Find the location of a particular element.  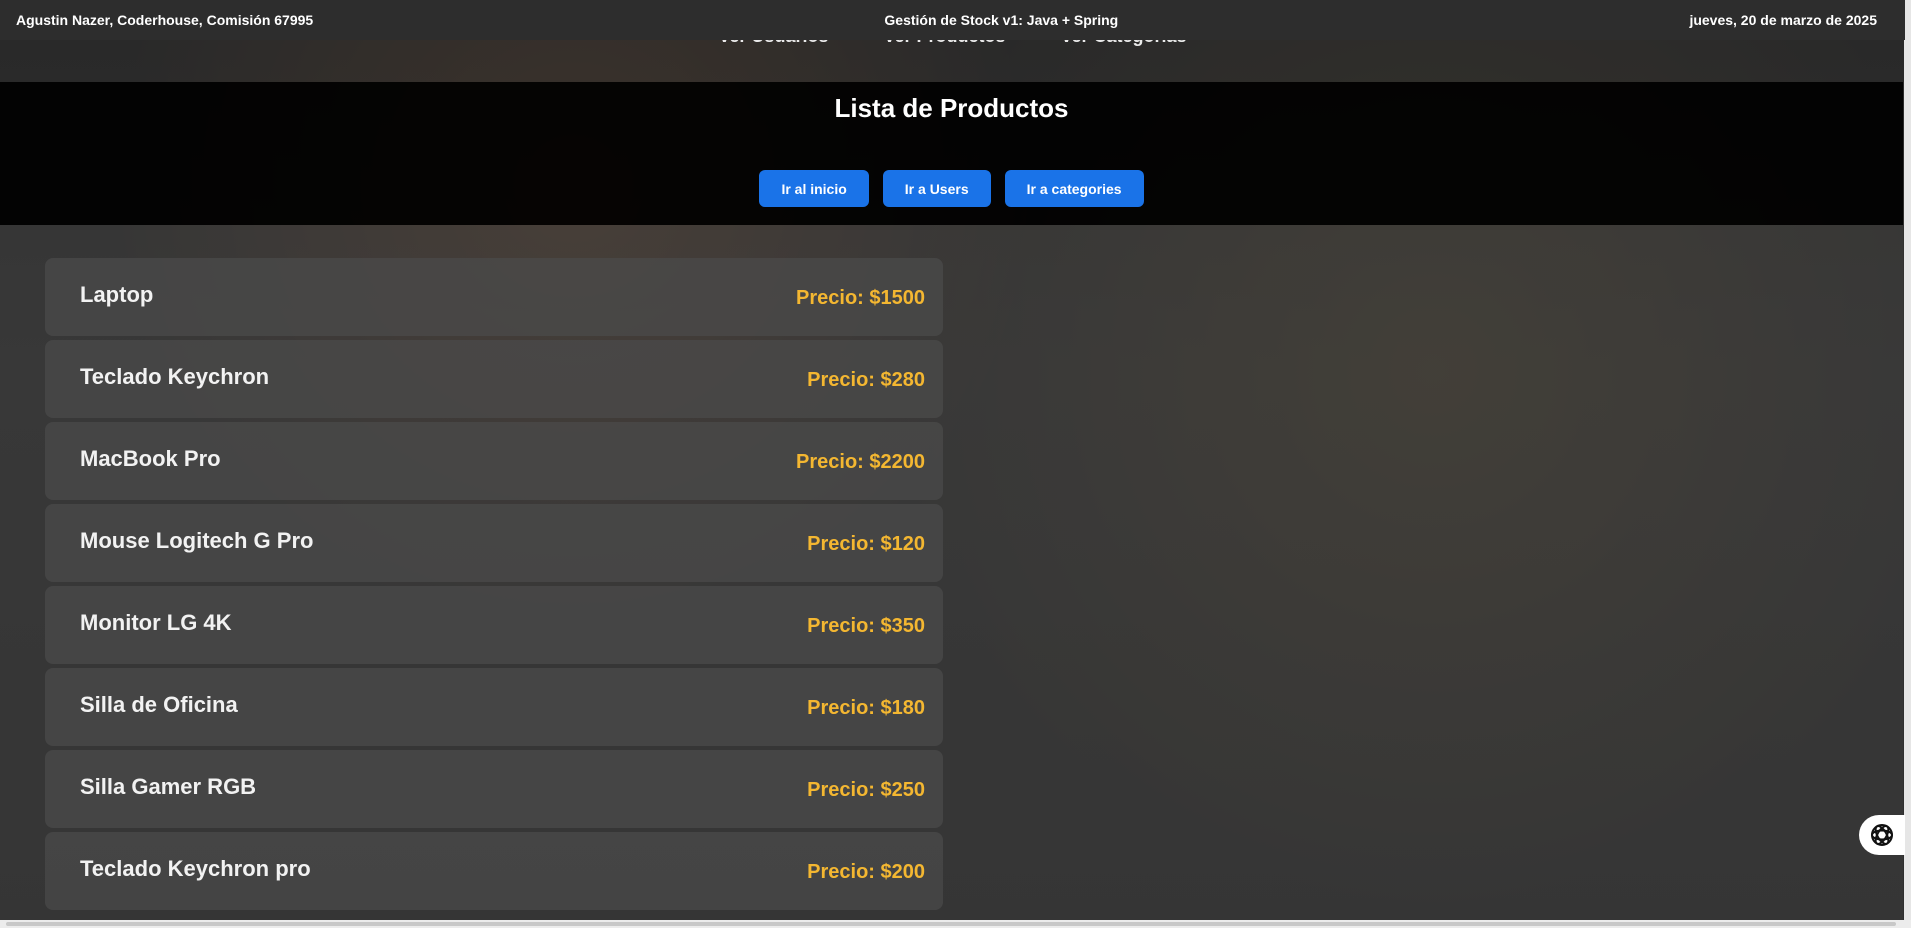

openai-icon is located at coordinates (1882, 835).